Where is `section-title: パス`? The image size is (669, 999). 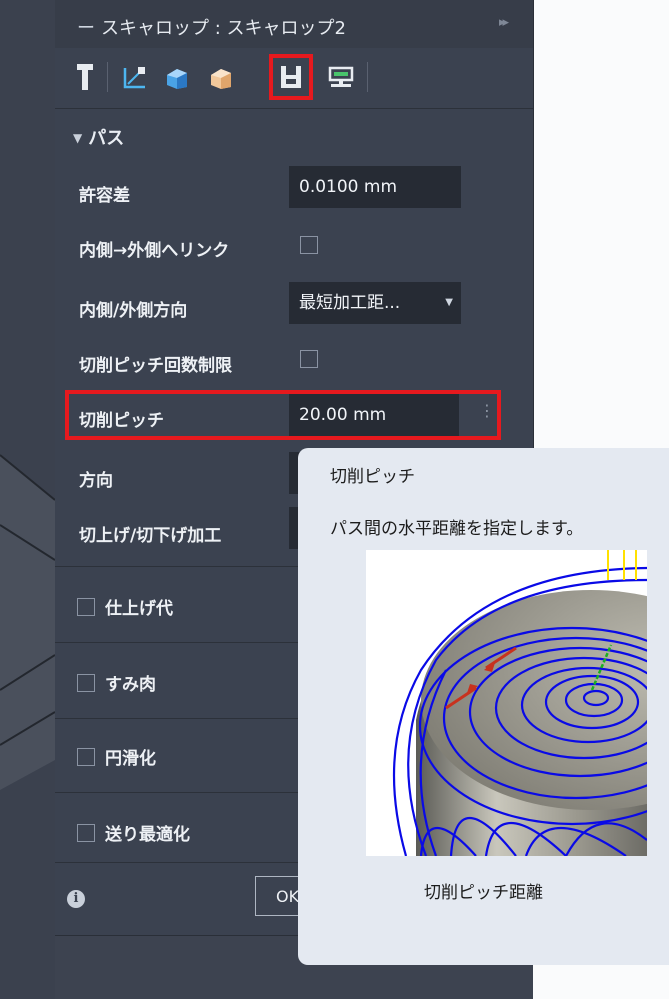 section-title: パス is located at coordinates (106, 138).